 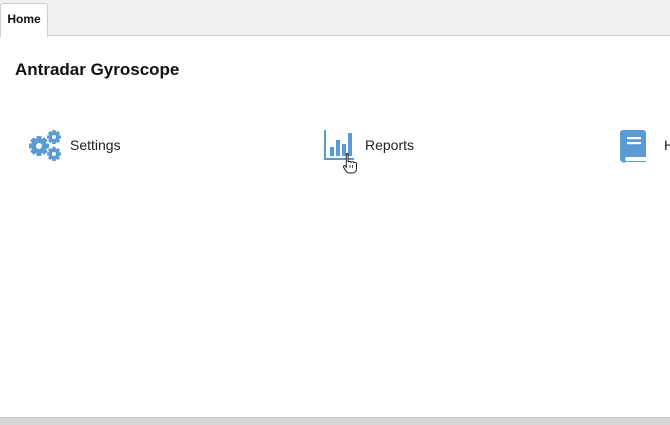 What do you see at coordinates (24, 20) in the screenshot?
I see `tab-home: Home` at bounding box center [24, 20].